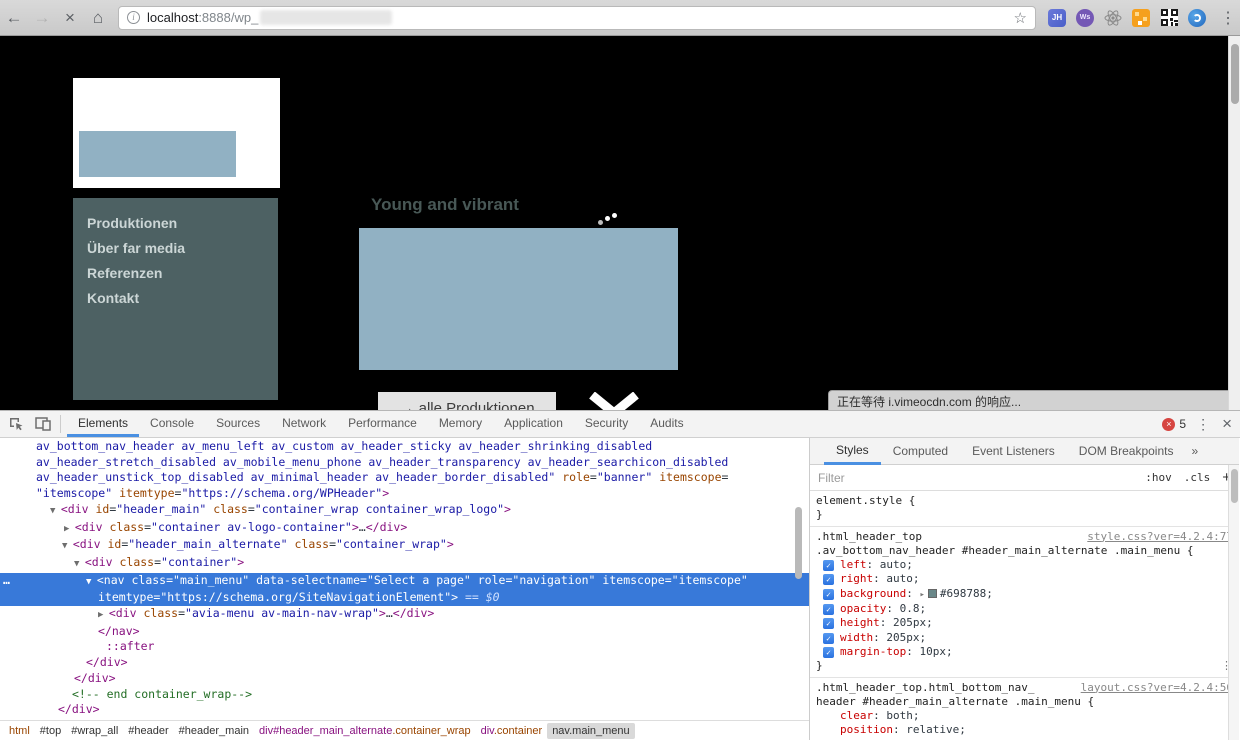 This screenshot has width=1240, height=740. Describe the element at coordinates (42, 18) in the screenshot. I see `forward-icon: →` at that location.